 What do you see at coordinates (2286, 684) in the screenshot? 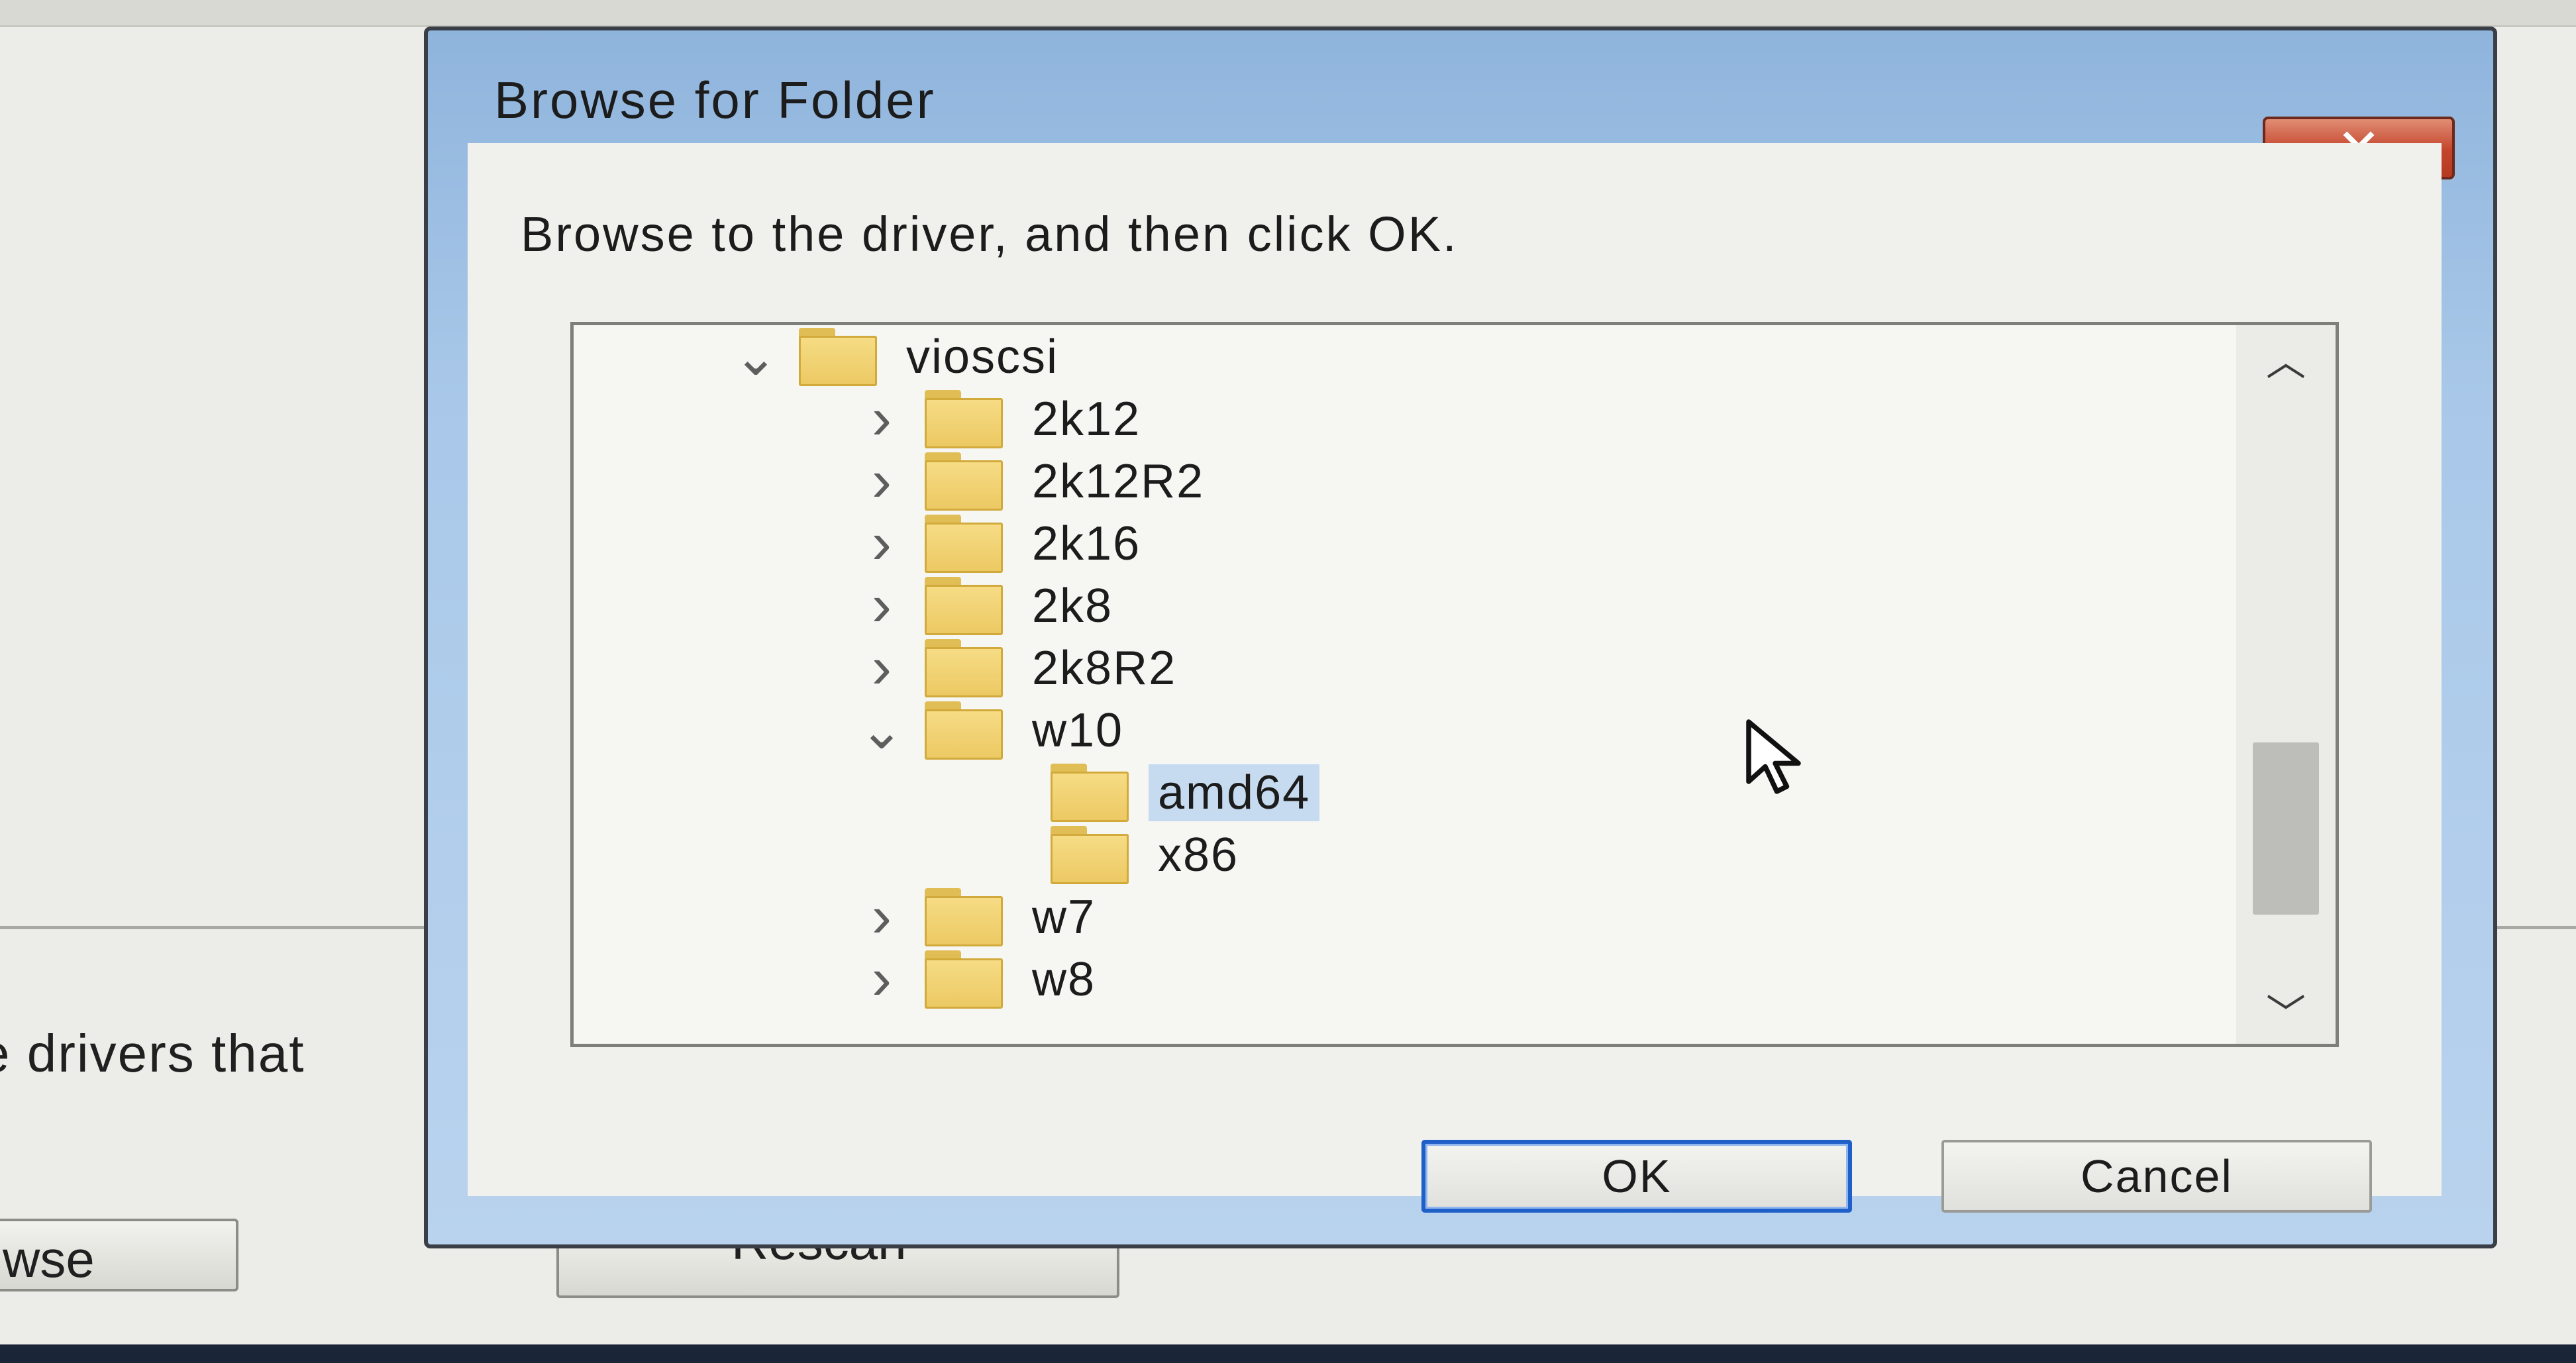
I see `vertical-scrollbar: ︿ ﹀` at bounding box center [2286, 684].